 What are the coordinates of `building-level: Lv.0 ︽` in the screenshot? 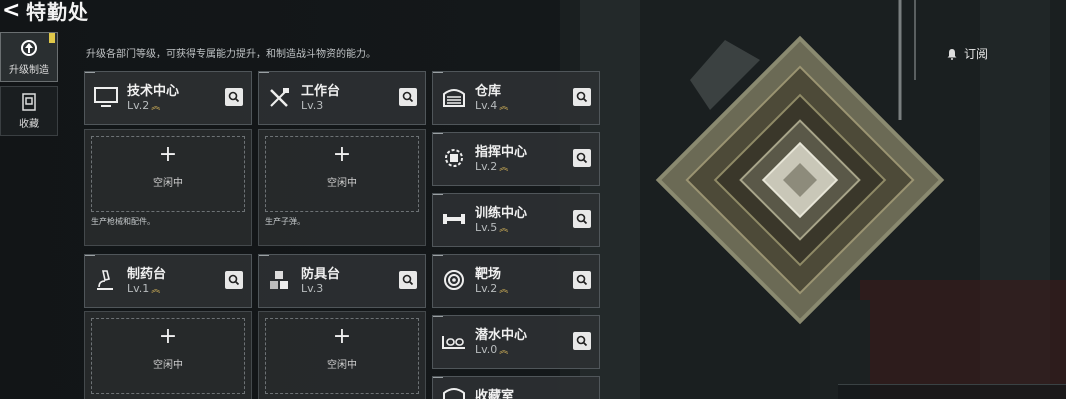 It's located at (492, 349).